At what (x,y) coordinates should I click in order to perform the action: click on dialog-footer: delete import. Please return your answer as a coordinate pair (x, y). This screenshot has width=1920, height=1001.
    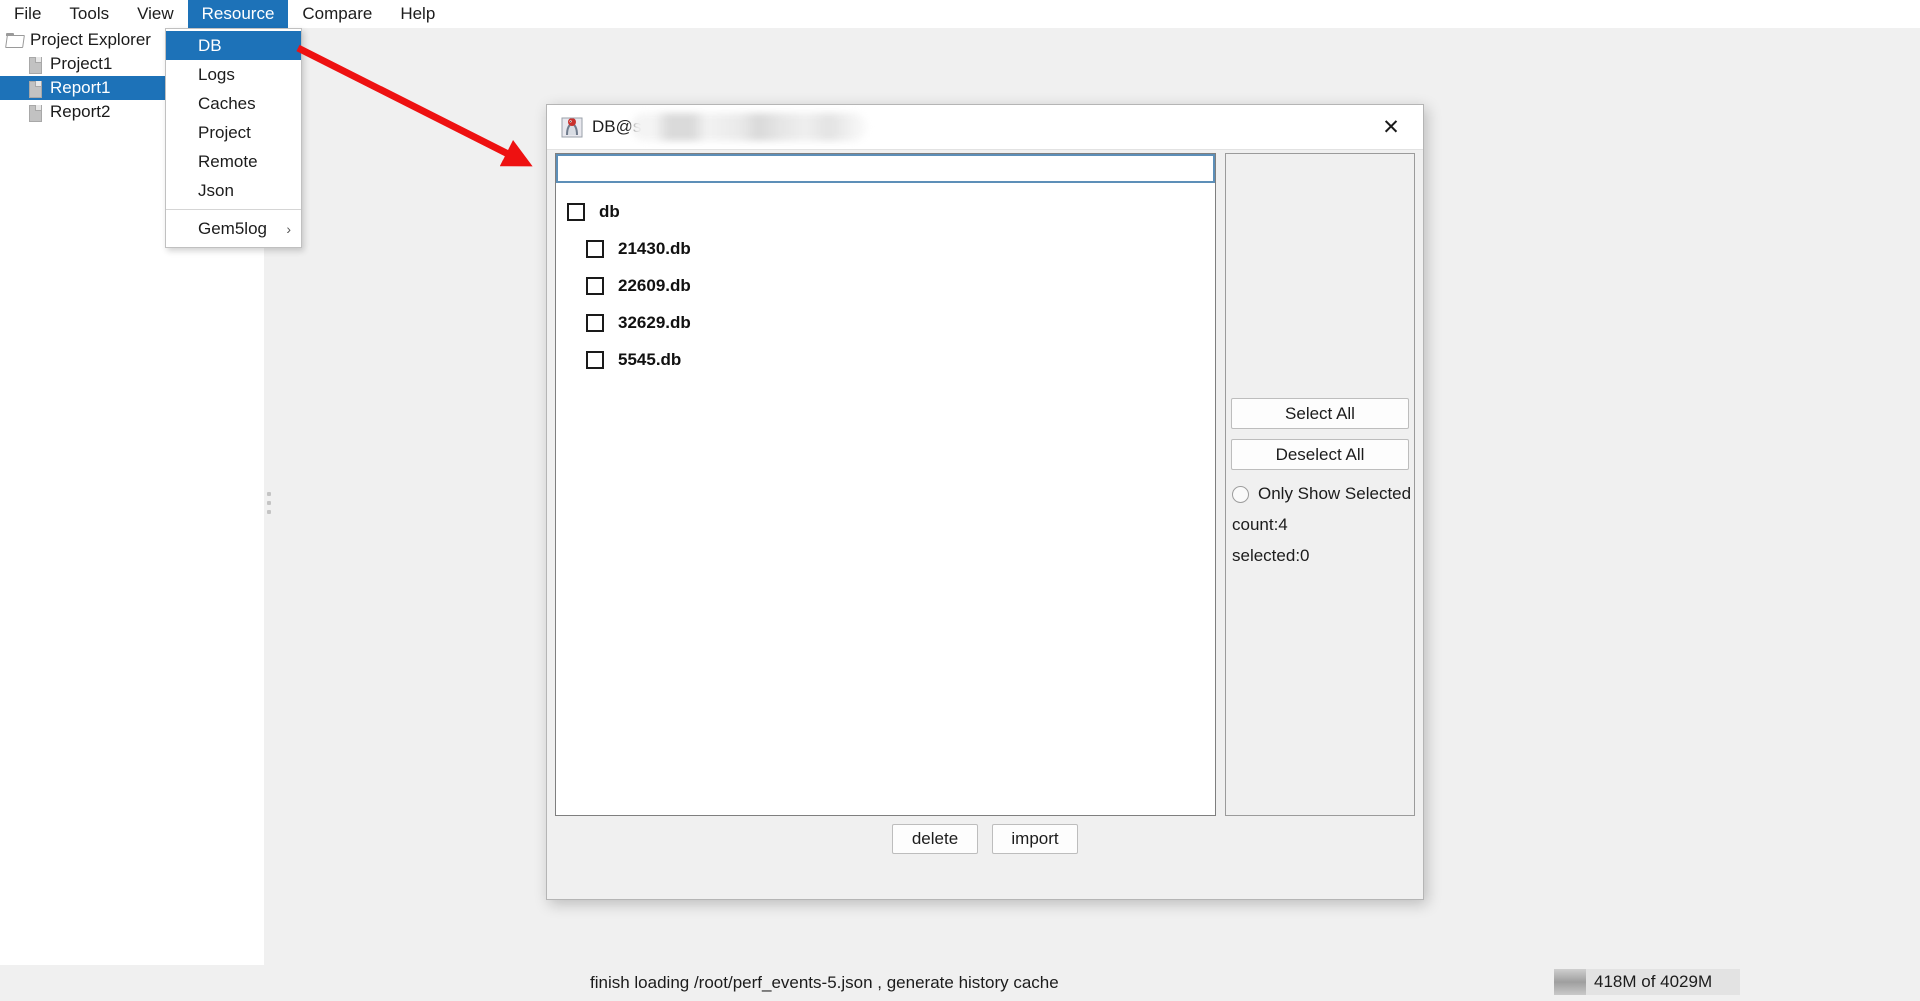
    Looking at the image, I should click on (985, 839).